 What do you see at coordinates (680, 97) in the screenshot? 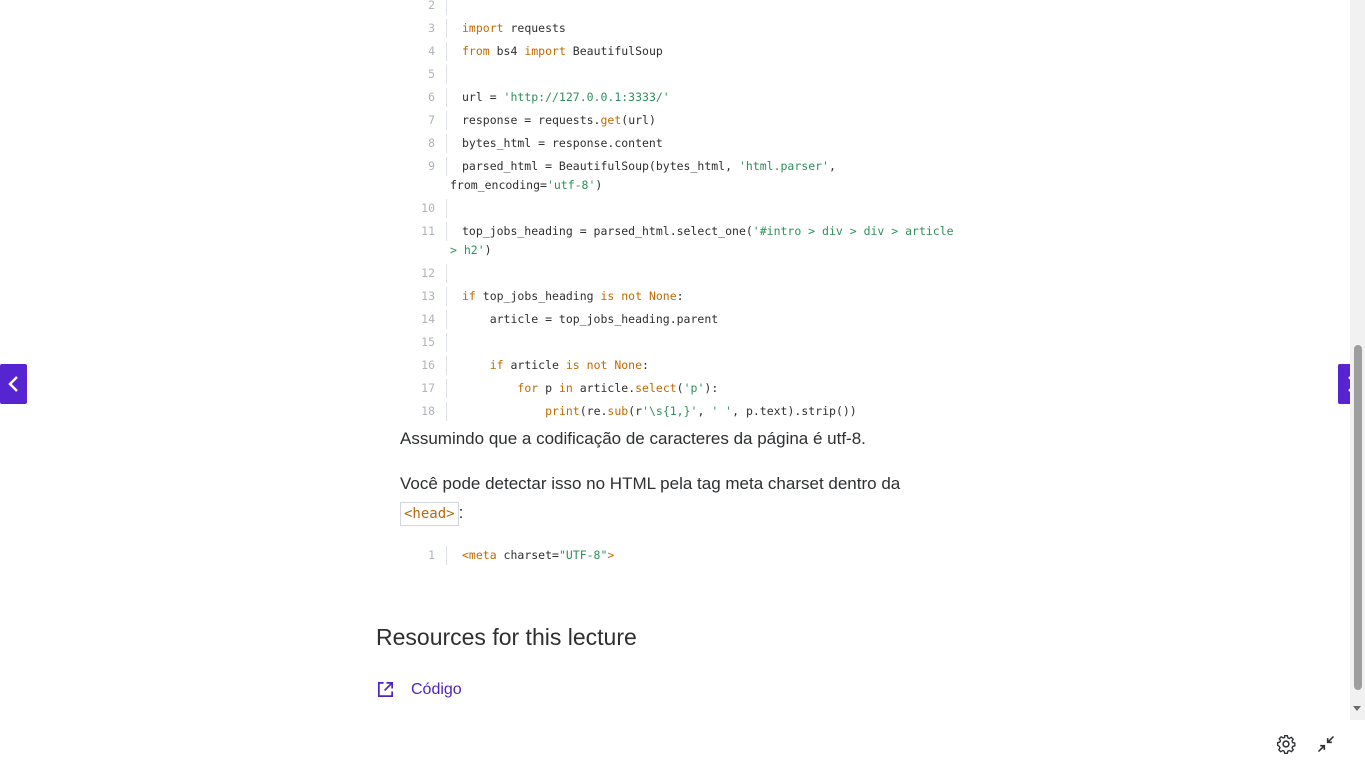
I see `code-line: 6 url = 'http://127.0.0.1:3333/'` at bounding box center [680, 97].